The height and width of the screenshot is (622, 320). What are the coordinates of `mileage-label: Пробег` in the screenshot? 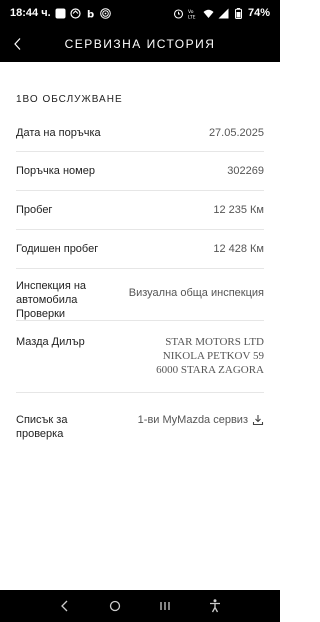 It's located at (34, 210).